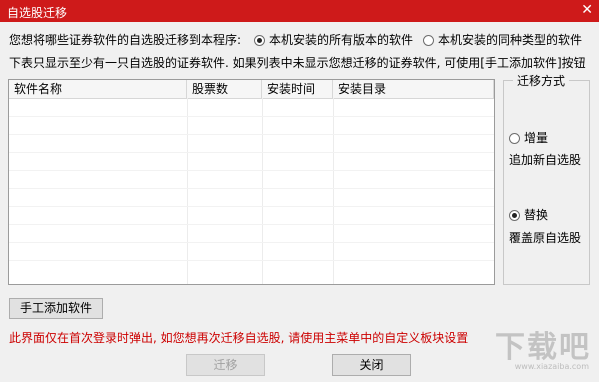 Image resolution: width=599 pixels, height=382 pixels. Describe the element at coordinates (413, 89) in the screenshot. I see `column-install-dir: 安装目录` at that location.